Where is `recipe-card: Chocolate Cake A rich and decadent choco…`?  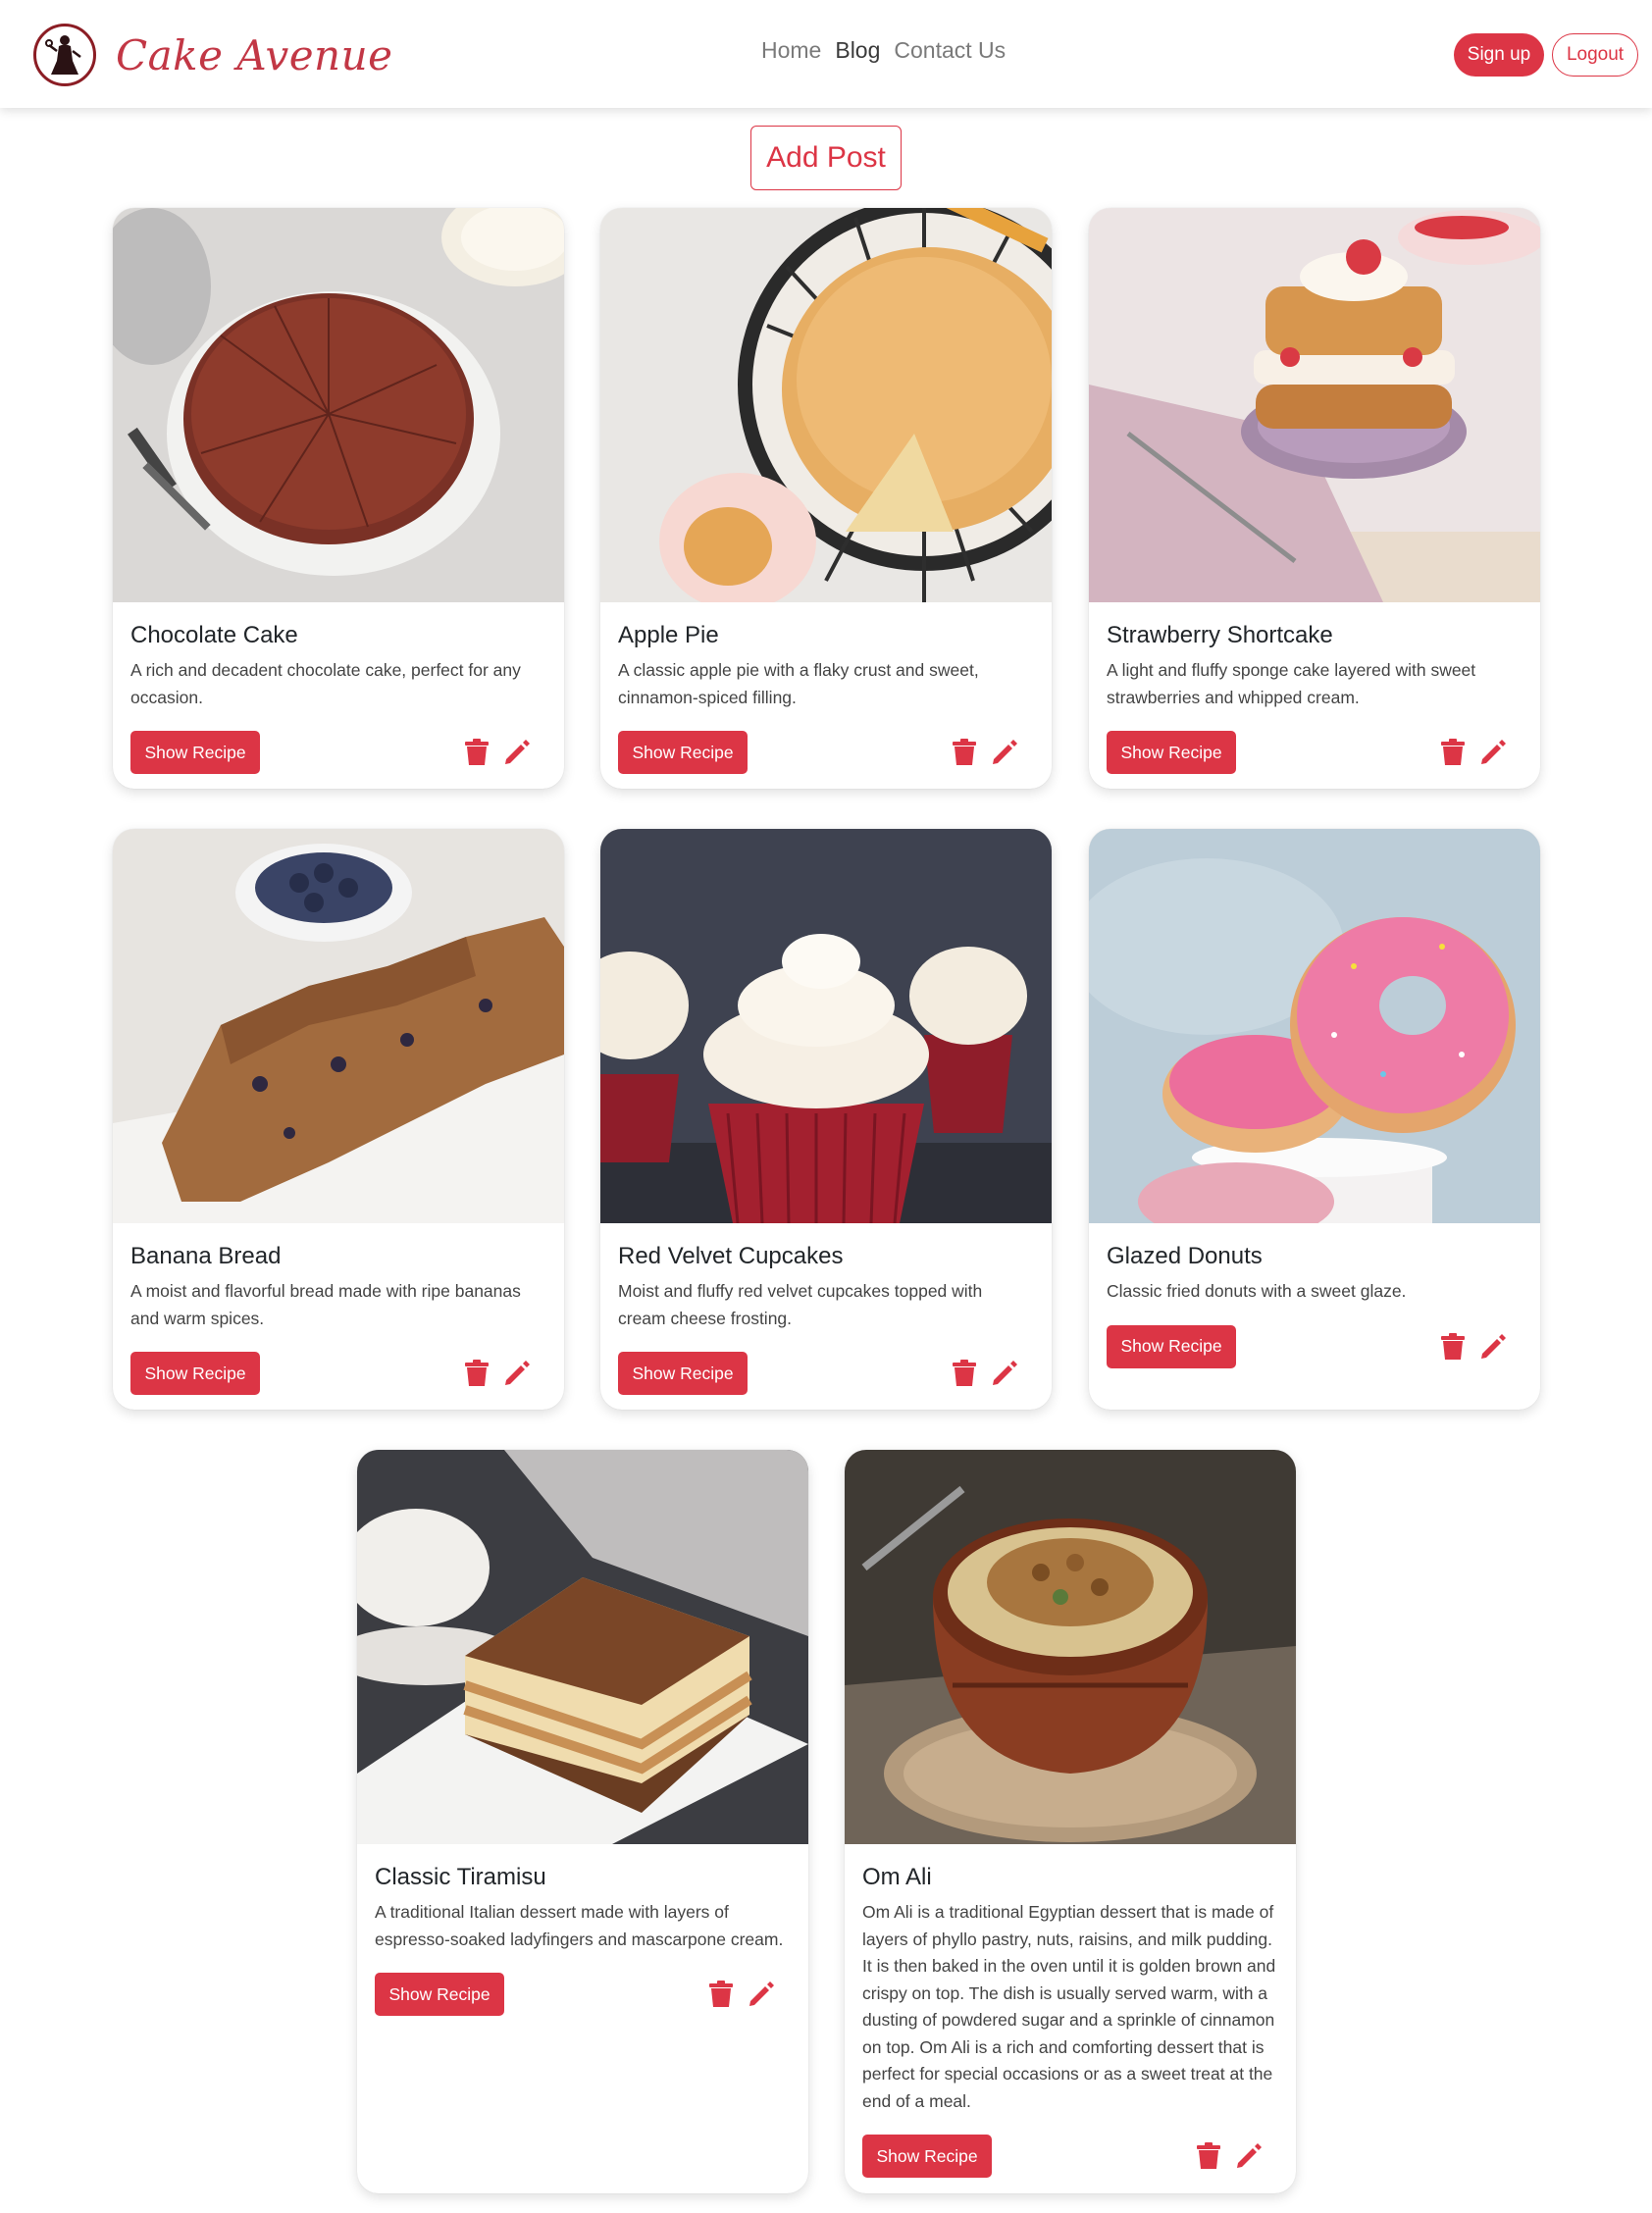
recipe-card: Chocolate Cake A rich and decadent choco… is located at coordinates (338, 498).